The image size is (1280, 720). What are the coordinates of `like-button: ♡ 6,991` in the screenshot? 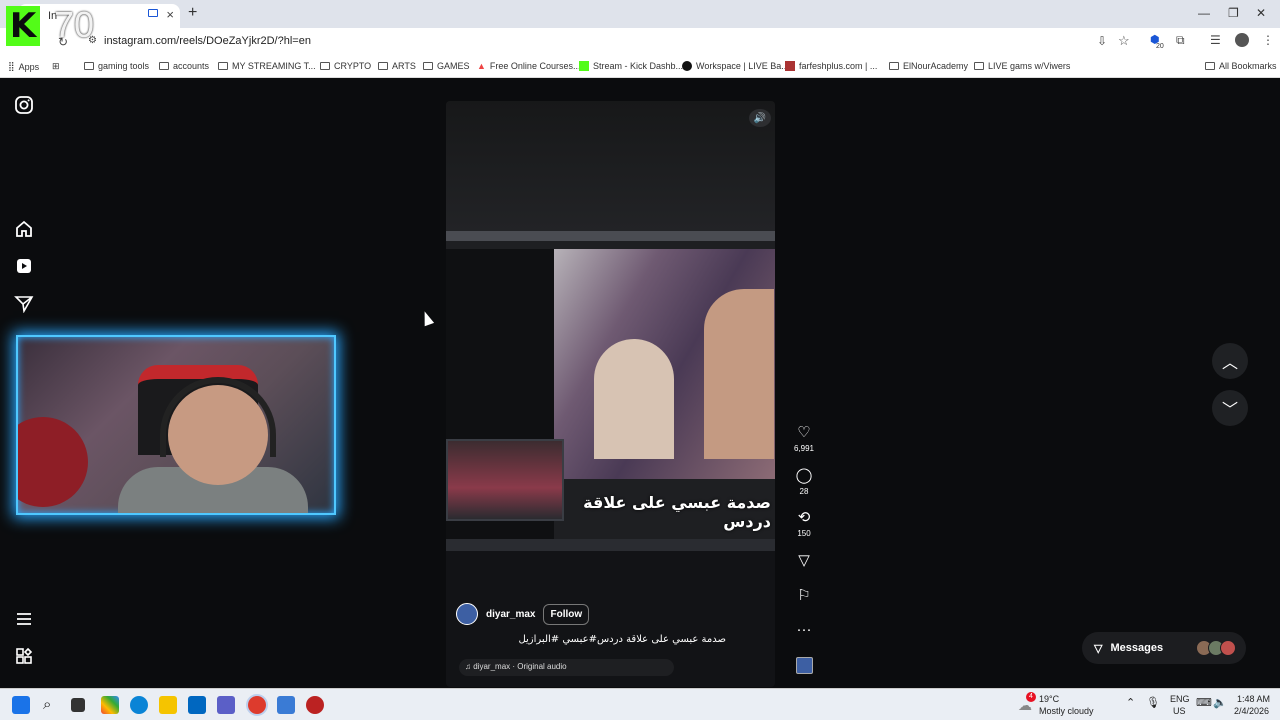 It's located at (804, 439).